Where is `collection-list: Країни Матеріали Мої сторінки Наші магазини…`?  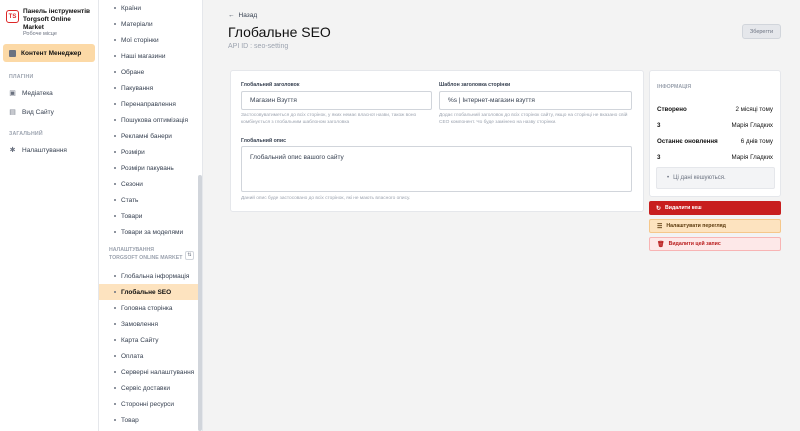
collection-list: Країни Матеріали Мої сторінки Наші магазини… is located at coordinates (150, 120).